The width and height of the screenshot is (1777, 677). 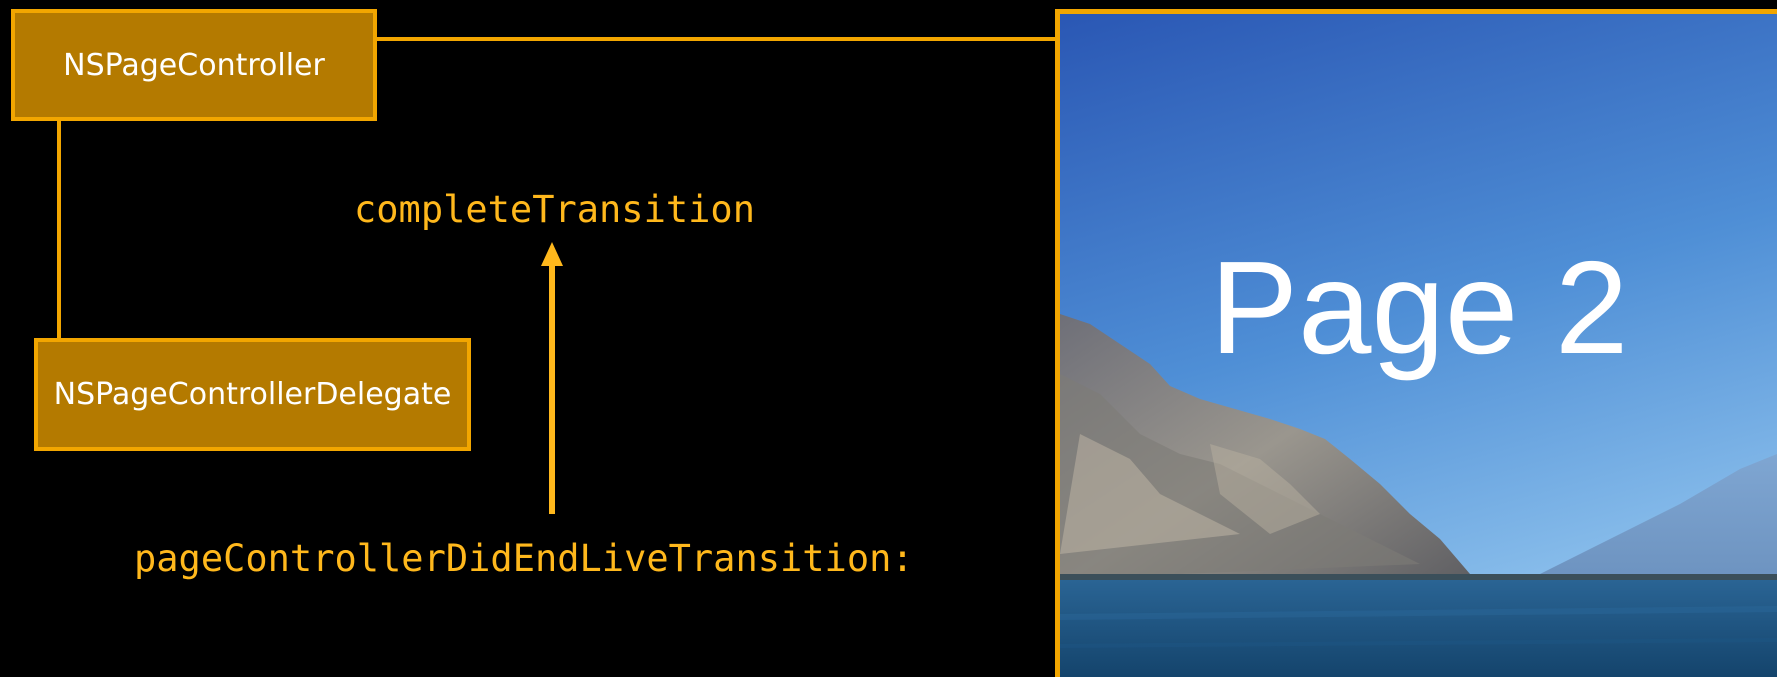 I want to click on page-controller-box: NSPageController, so click(x=194, y=65).